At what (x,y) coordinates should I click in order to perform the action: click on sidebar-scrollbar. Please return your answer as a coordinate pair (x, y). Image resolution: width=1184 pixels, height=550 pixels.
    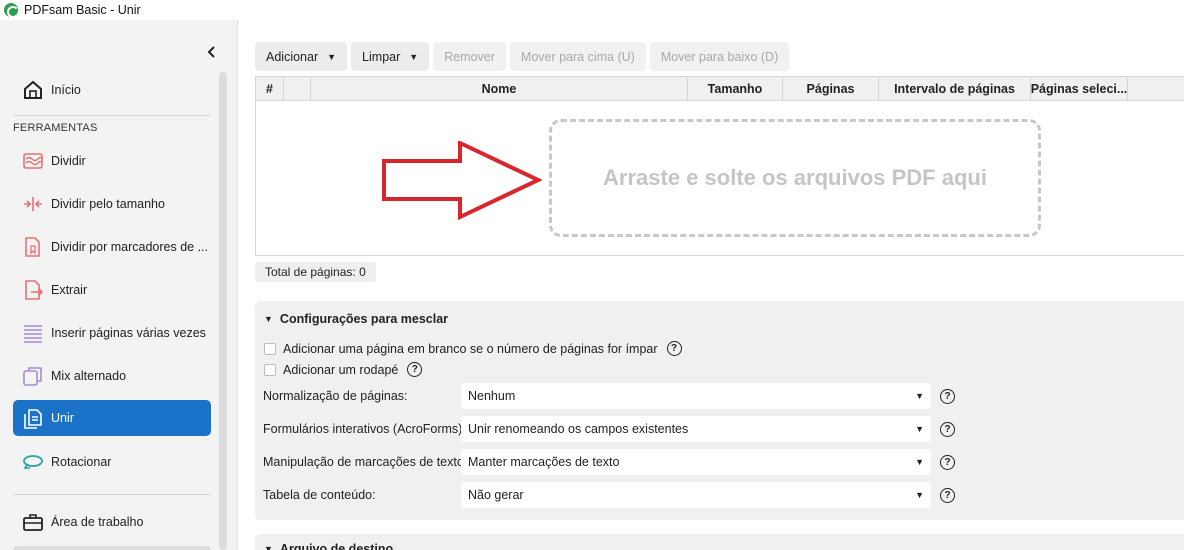
    Looking at the image, I should click on (223, 311).